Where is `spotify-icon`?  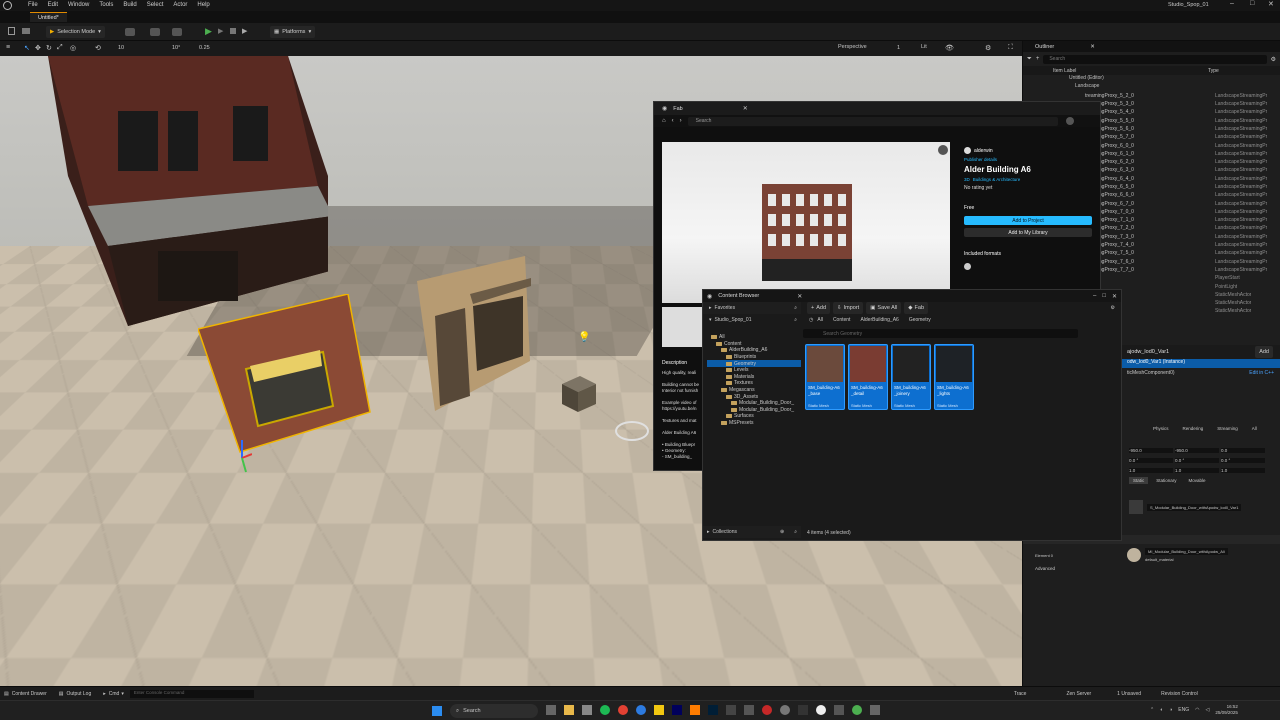 spotify-icon is located at coordinates (605, 710).